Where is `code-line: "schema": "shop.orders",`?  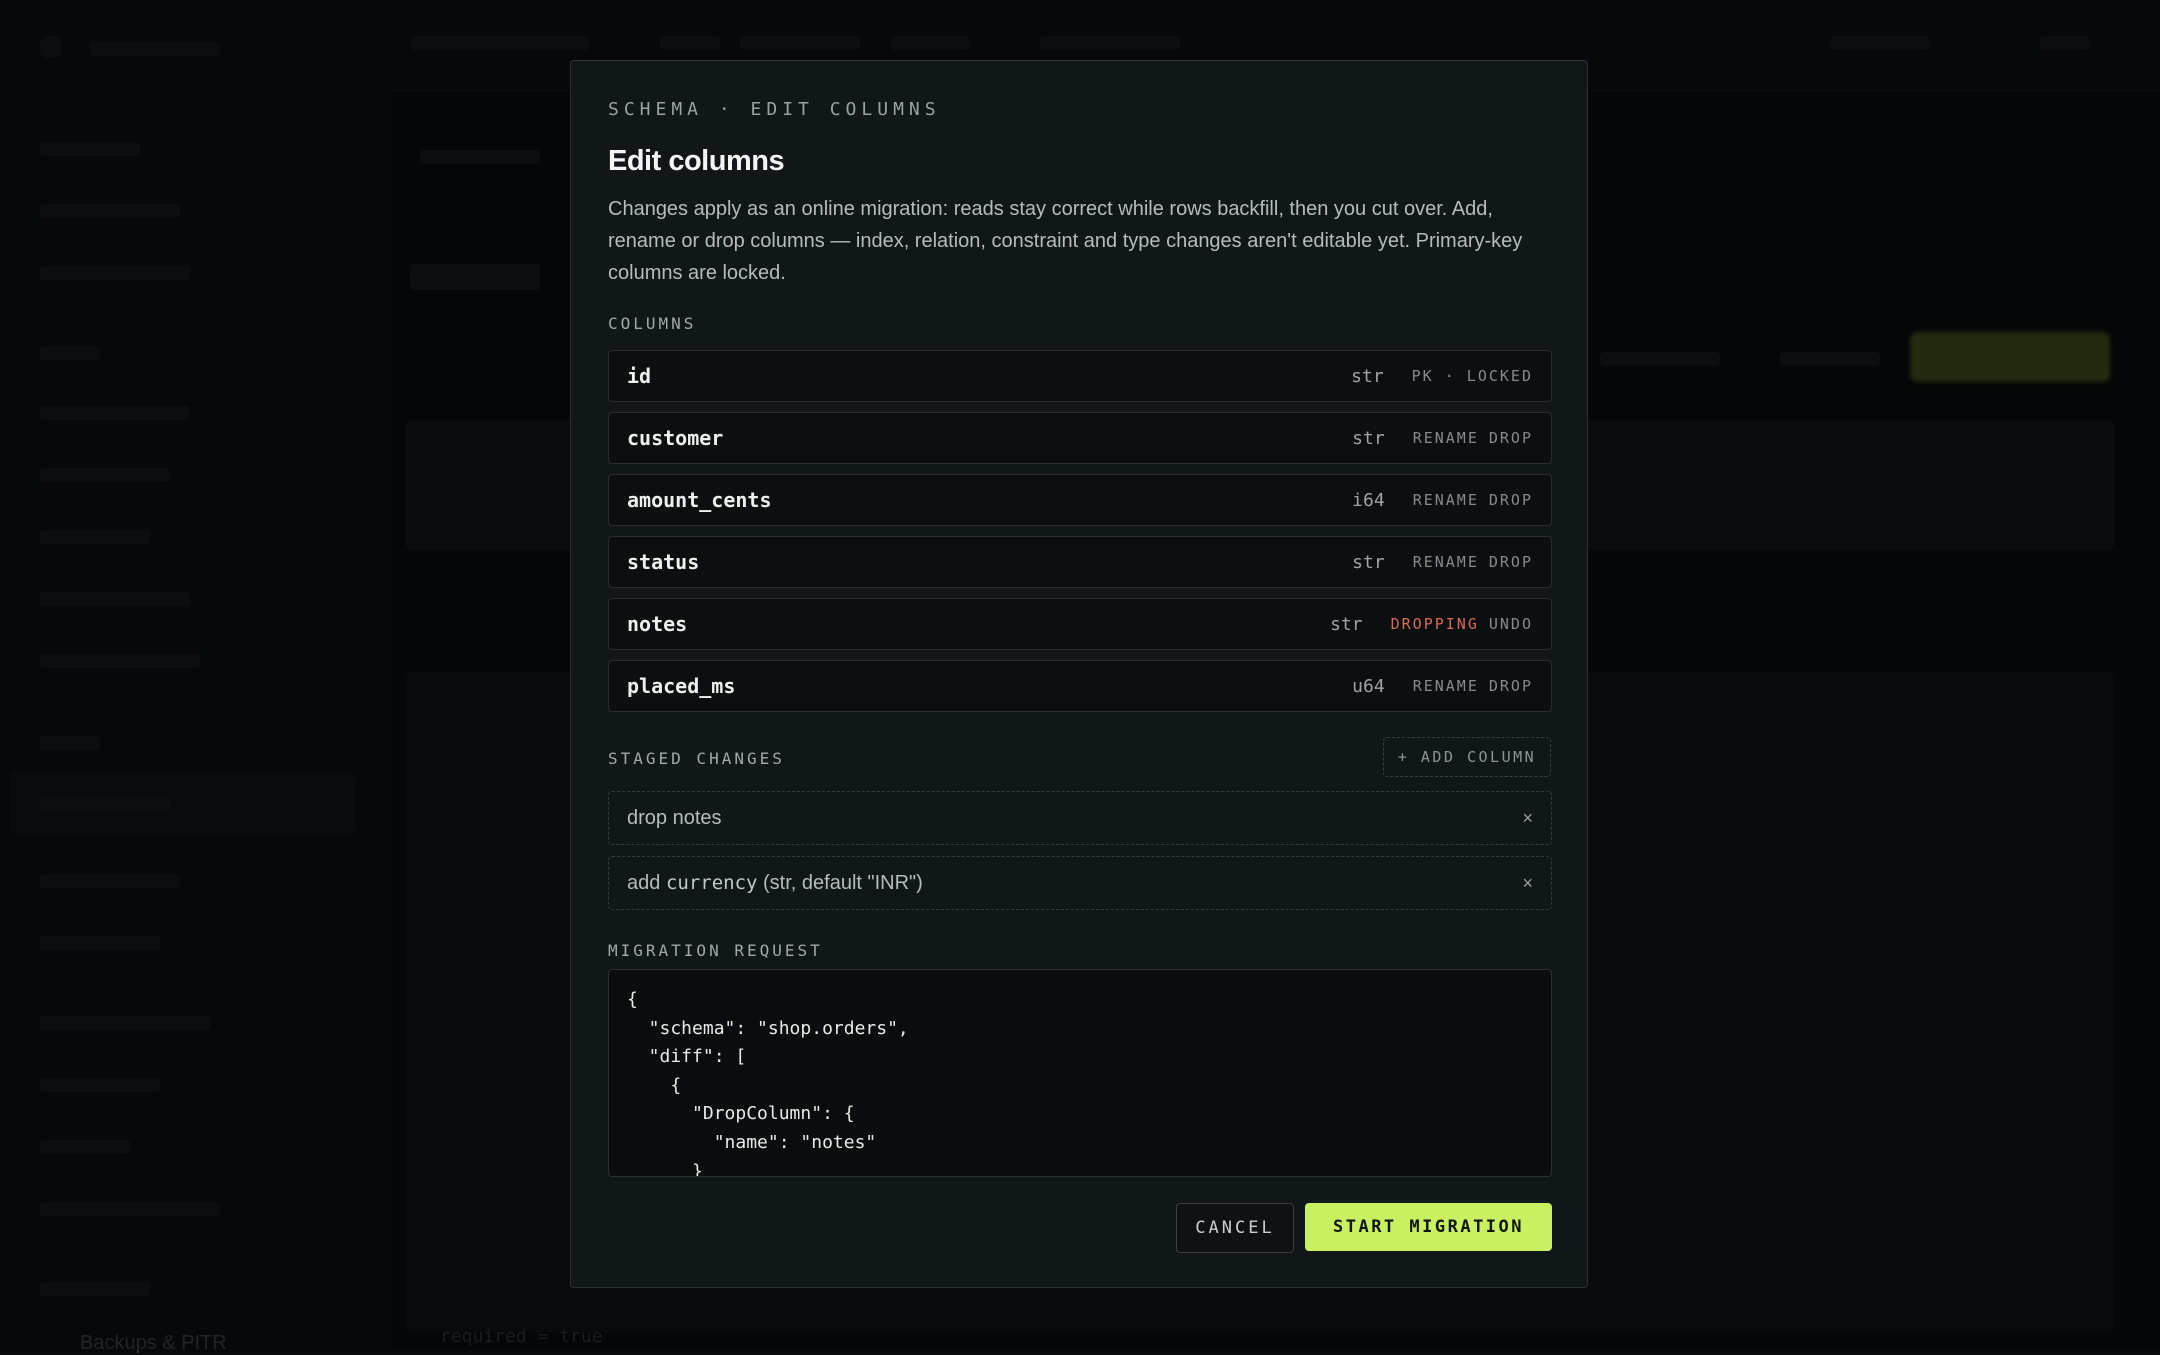
code-line: "schema": "shop.orders", is located at coordinates (768, 1028).